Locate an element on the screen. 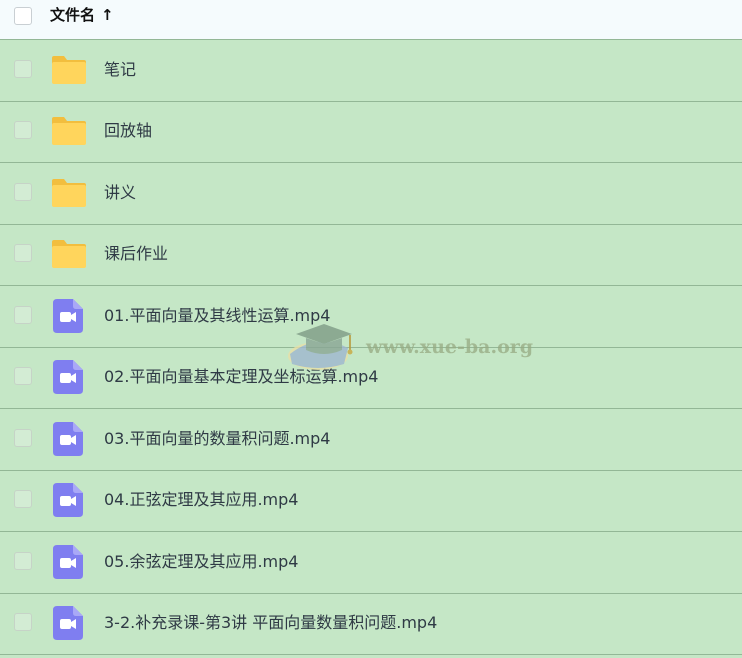  file-name: 01.平面向量及其线性运算.mp4 is located at coordinates (217, 316).